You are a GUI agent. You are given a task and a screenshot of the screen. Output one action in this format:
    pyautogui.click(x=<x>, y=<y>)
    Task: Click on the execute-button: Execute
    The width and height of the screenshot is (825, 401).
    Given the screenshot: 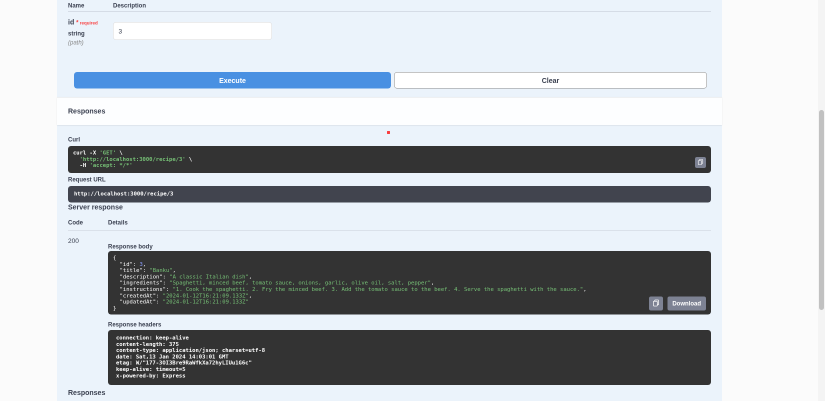 What is the action you would take?
    pyautogui.click(x=232, y=80)
    